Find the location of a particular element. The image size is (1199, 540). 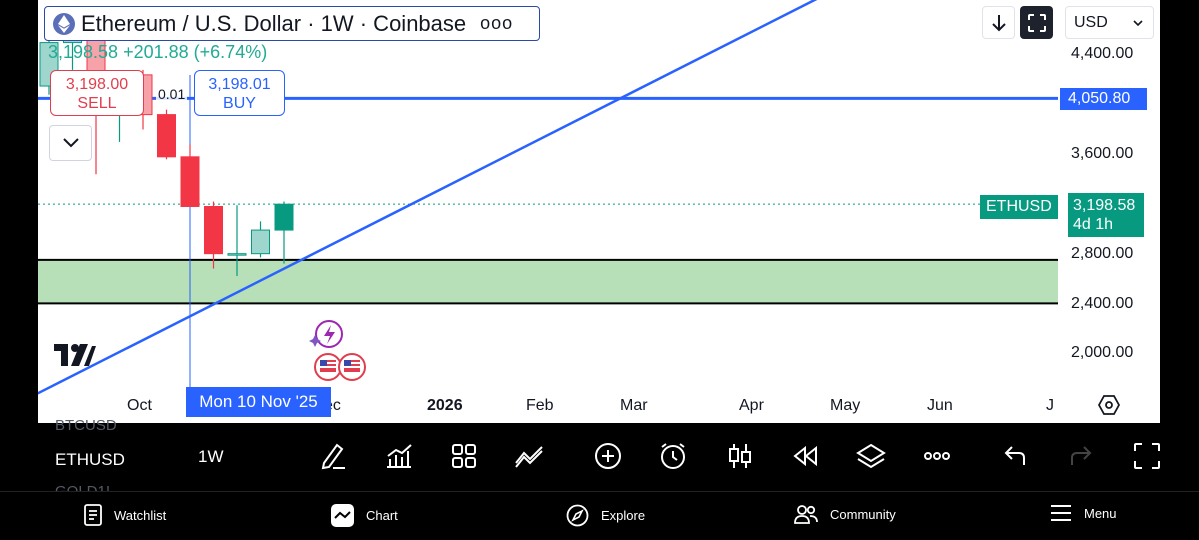

ethereum-icon is located at coordinates (64, 23).